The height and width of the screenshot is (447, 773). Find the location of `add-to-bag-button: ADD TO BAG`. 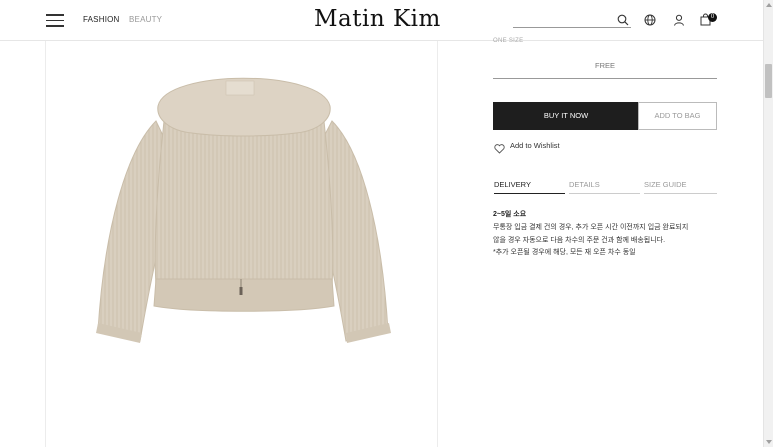

add-to-bag-button: ADD TO BAG is located at coordinates (677, 116).